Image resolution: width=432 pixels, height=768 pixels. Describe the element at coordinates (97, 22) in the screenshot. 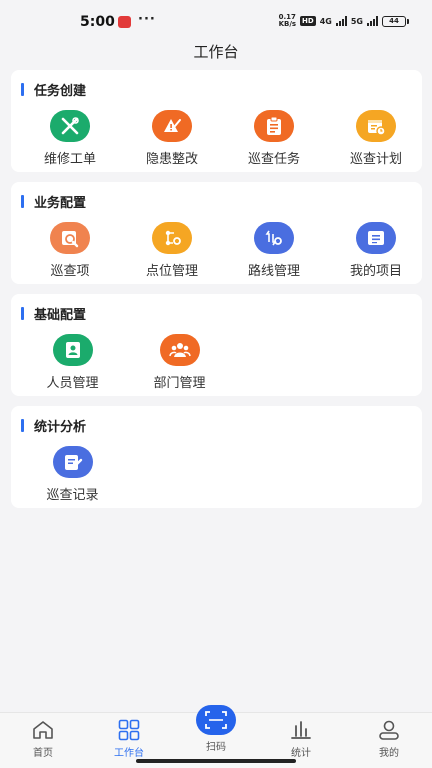

I see `status-time: 5:00` at that location.